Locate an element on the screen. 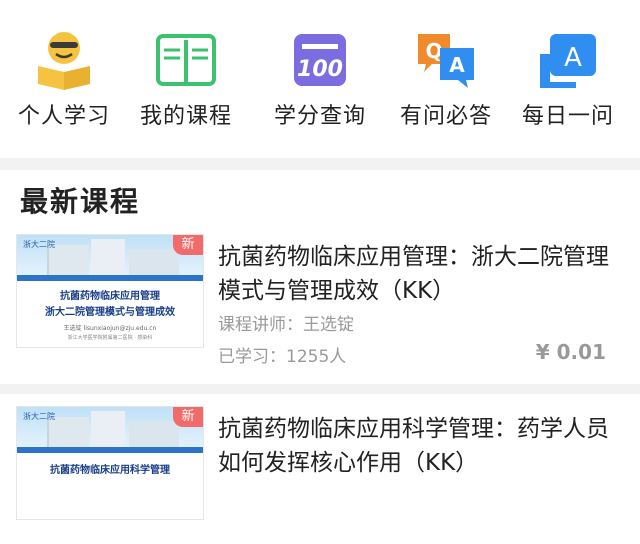 Image resolution: width=640 pixels, height=544 pixels. thumbnail-line: 浙大二院管理模式与管理成效 is located at coordinates (110, 312).